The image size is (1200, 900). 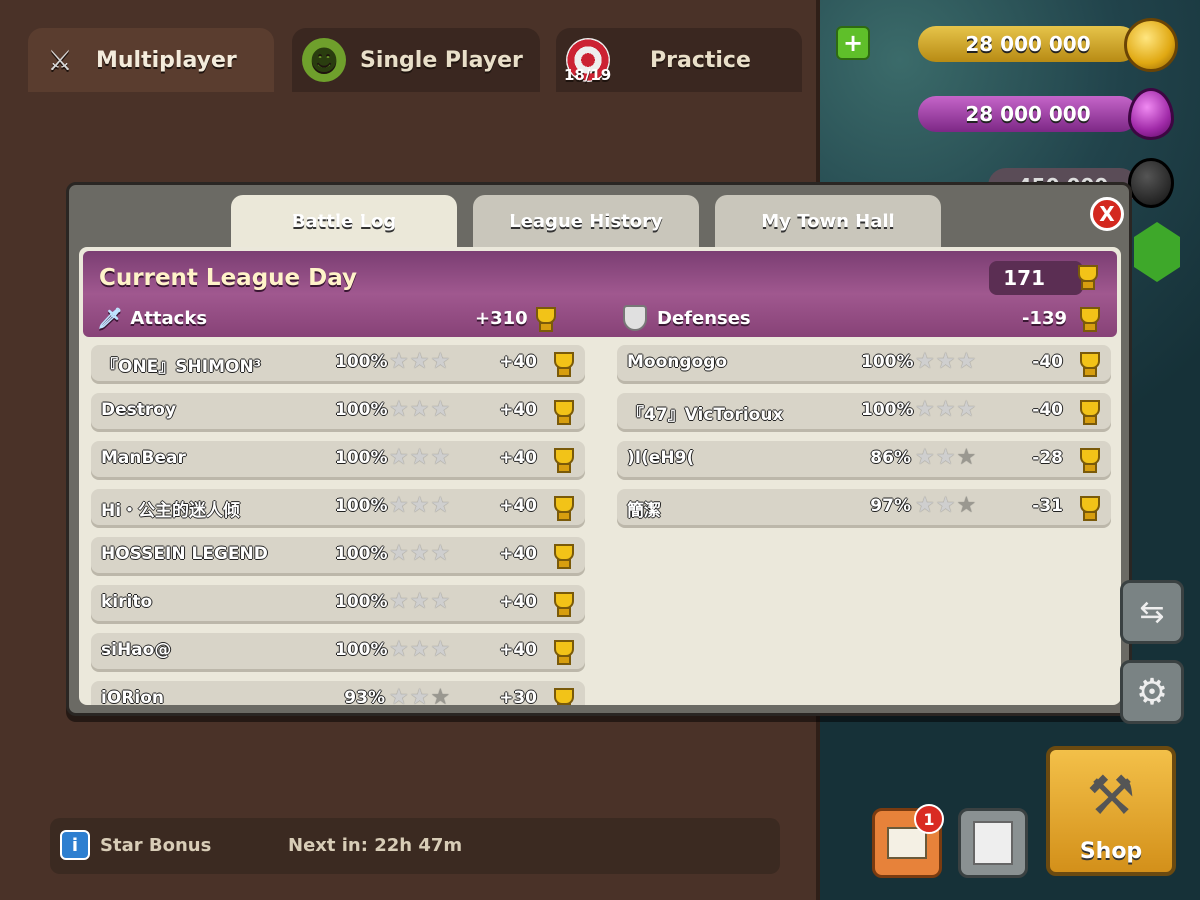 I want to click on add-gems-button: +, so click(x=853, y=43).